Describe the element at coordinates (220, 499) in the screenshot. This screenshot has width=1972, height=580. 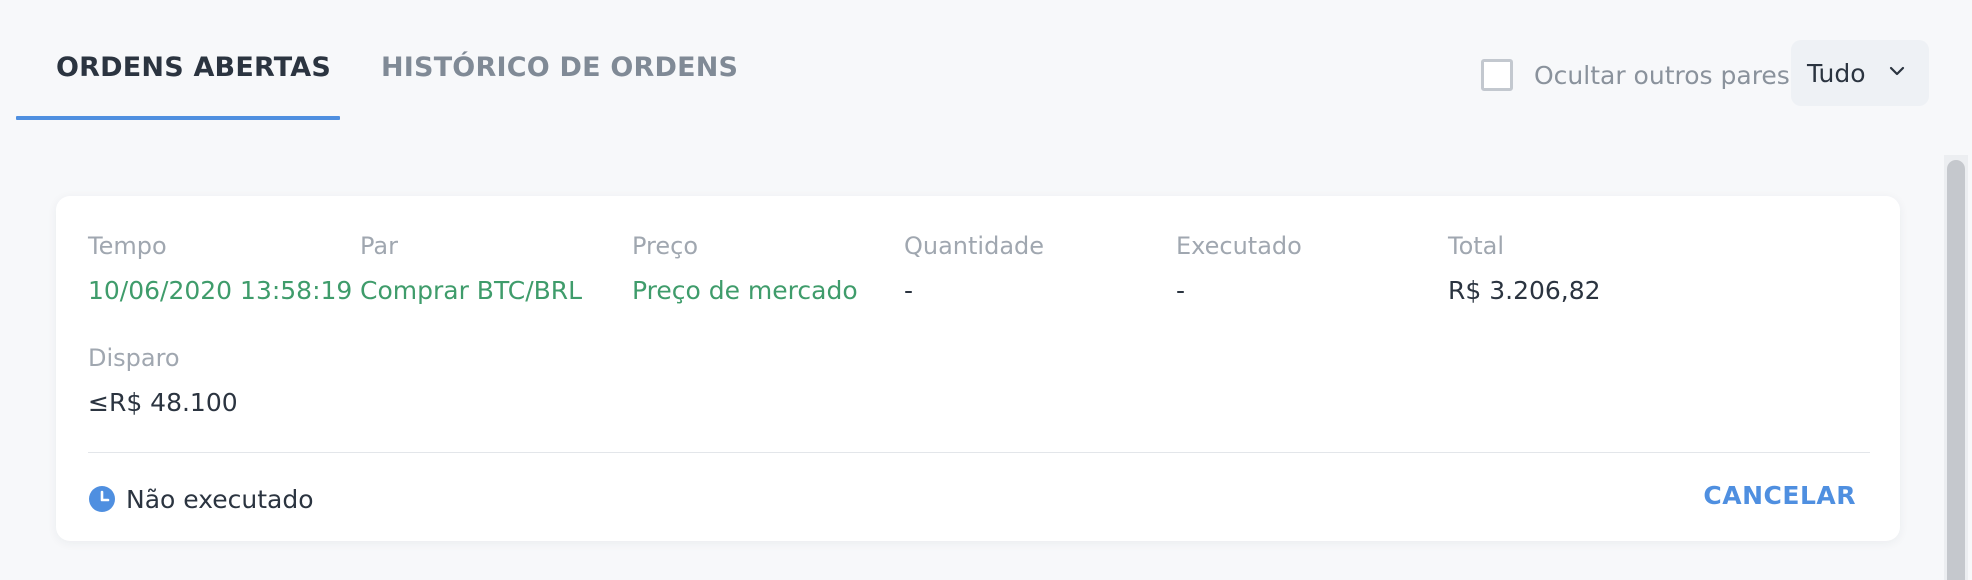
I see `order-status-text: Não executado` at that location.